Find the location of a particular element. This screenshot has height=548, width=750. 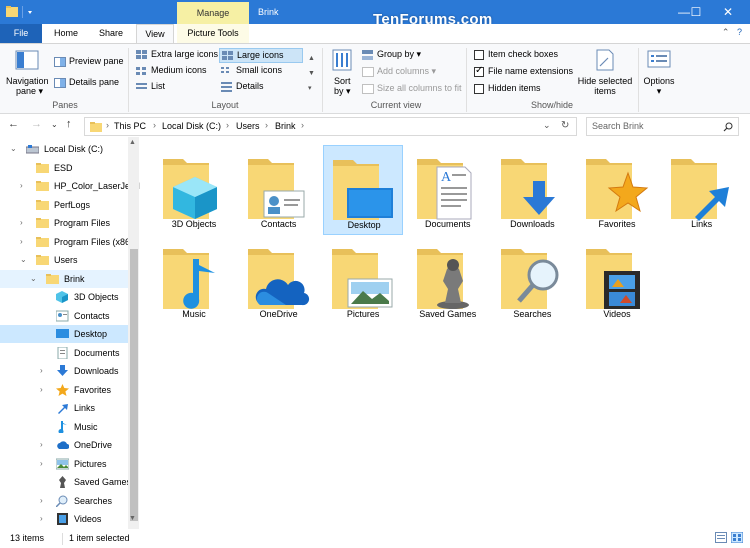

group-by-button: Group by ▾ is located at coordinates (391, 54).